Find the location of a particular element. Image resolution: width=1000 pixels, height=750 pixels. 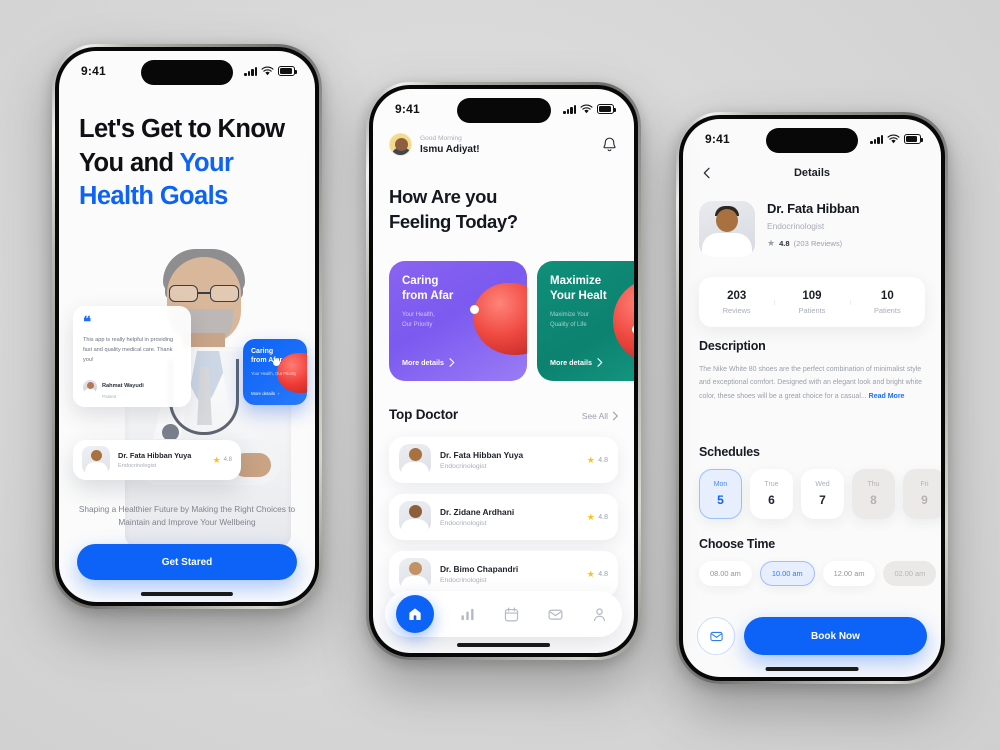

day-chip: Mon 5 is located at coordinates (720, 494).